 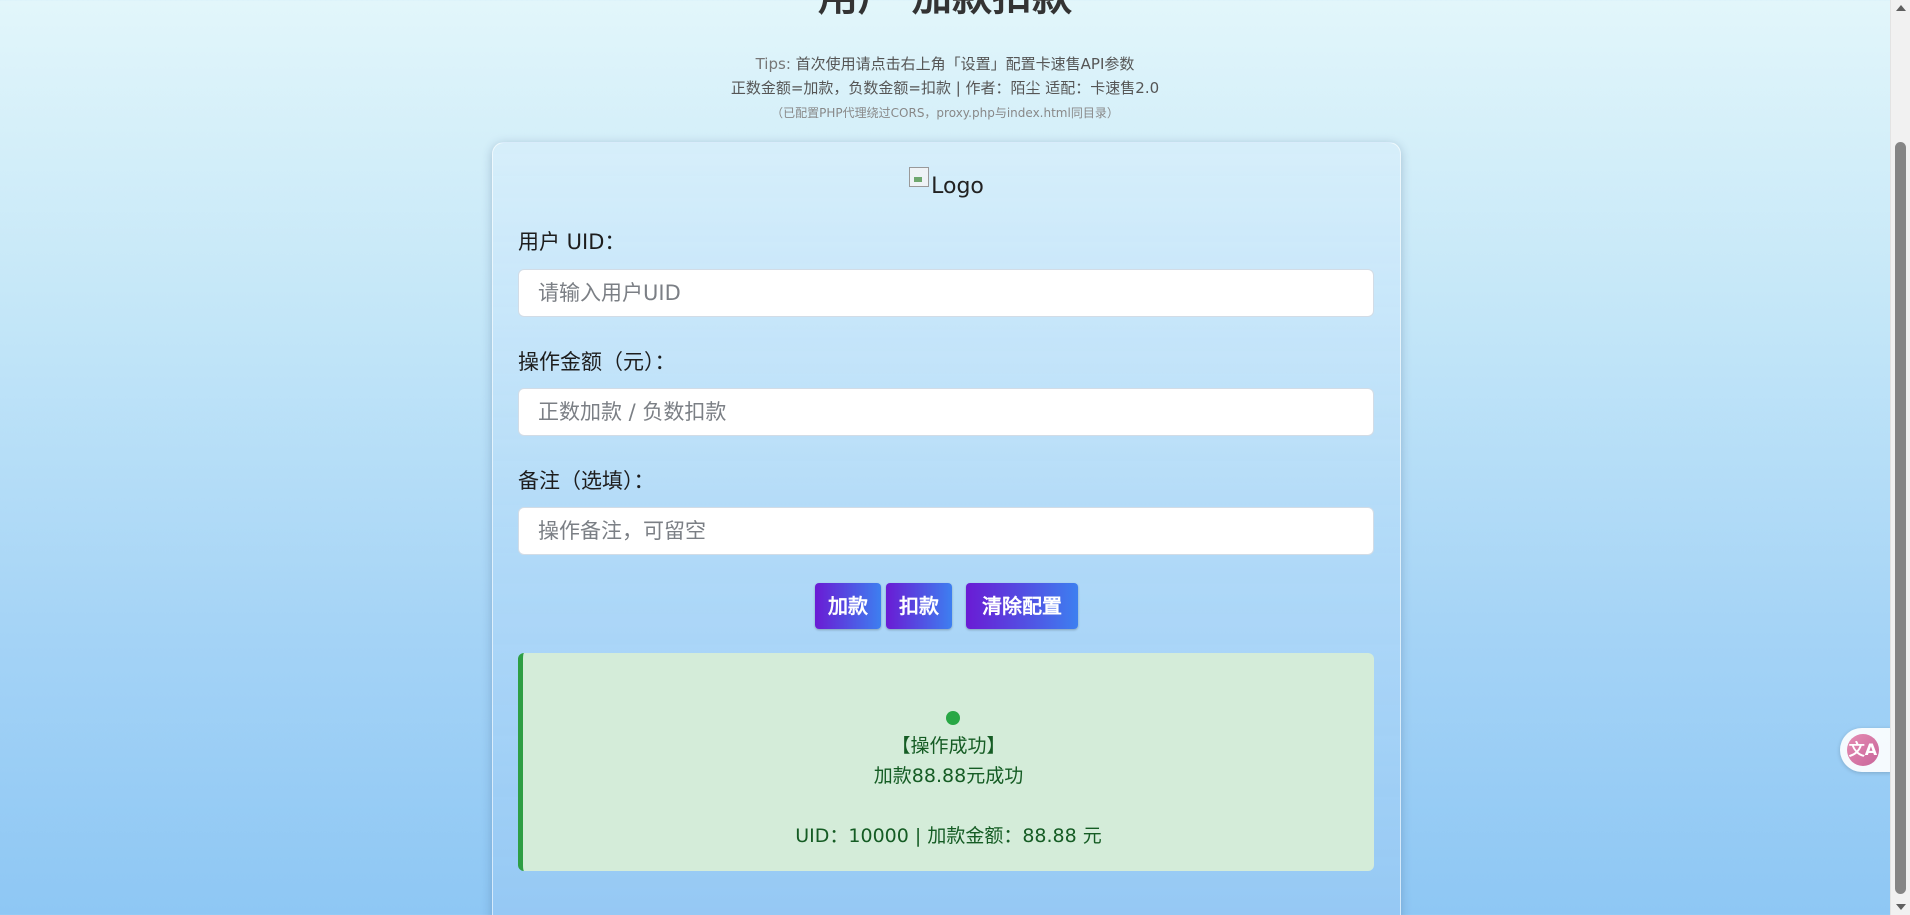 What do you see at coordinates (1863, 750) in the screenshot?
I see `translate-icon: 文A` at bounding box center [1863, 750].